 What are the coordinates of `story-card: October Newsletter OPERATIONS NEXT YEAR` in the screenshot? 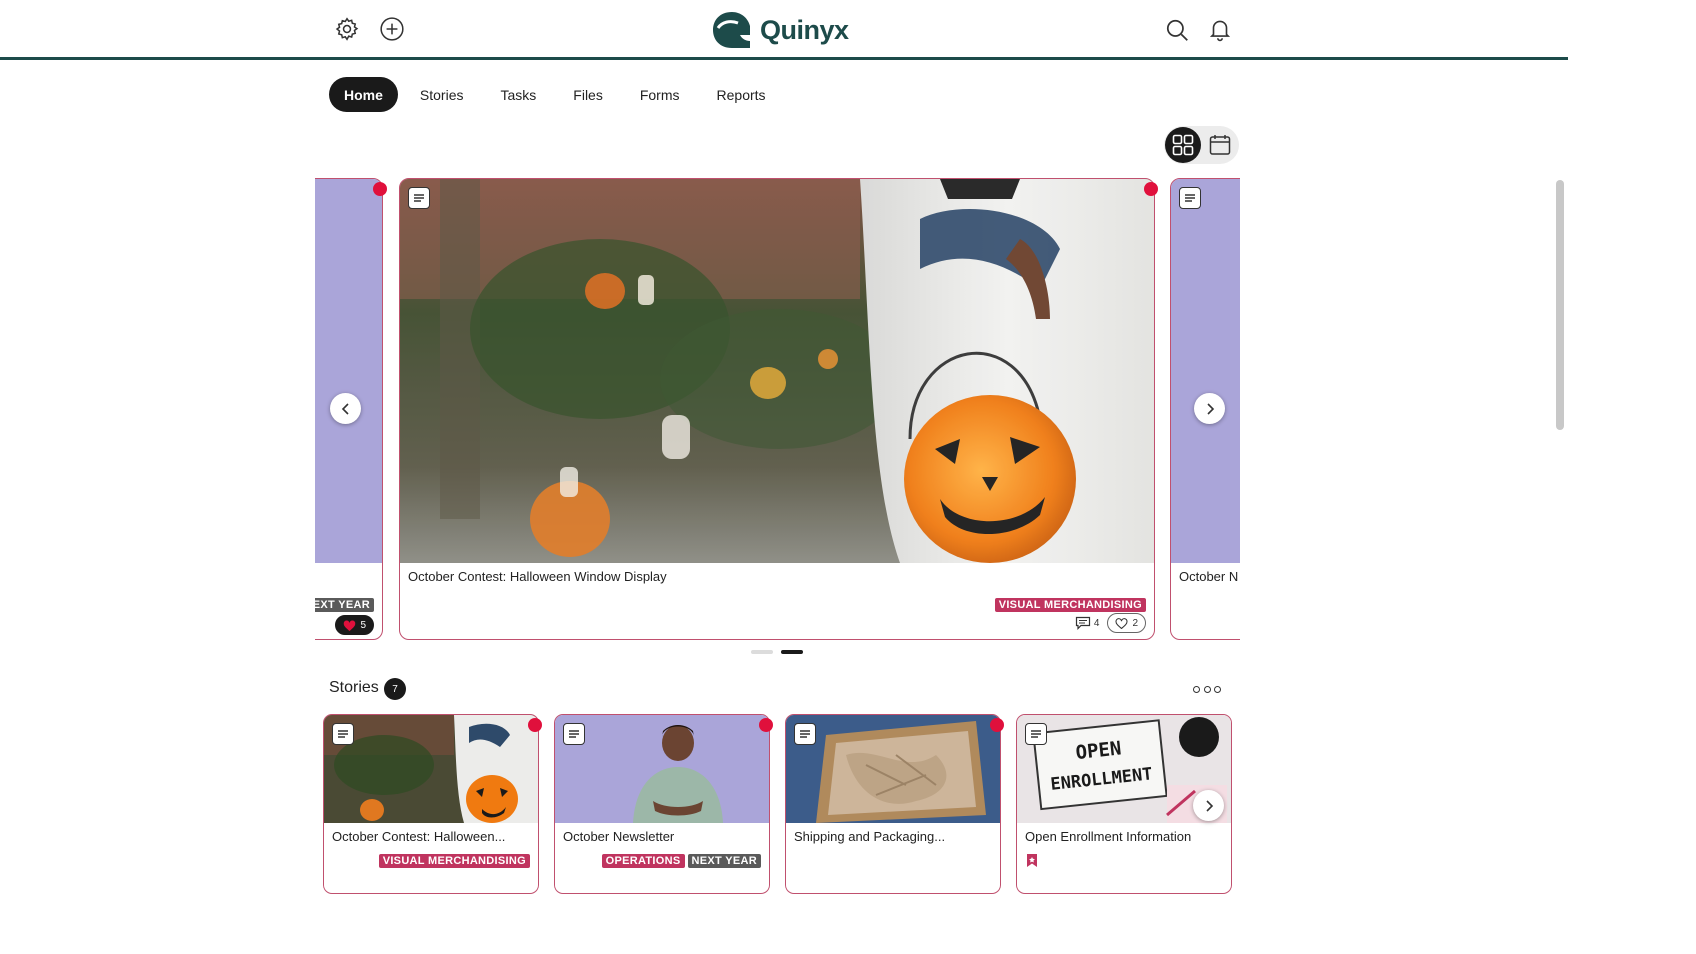 It's located at (662, 804).